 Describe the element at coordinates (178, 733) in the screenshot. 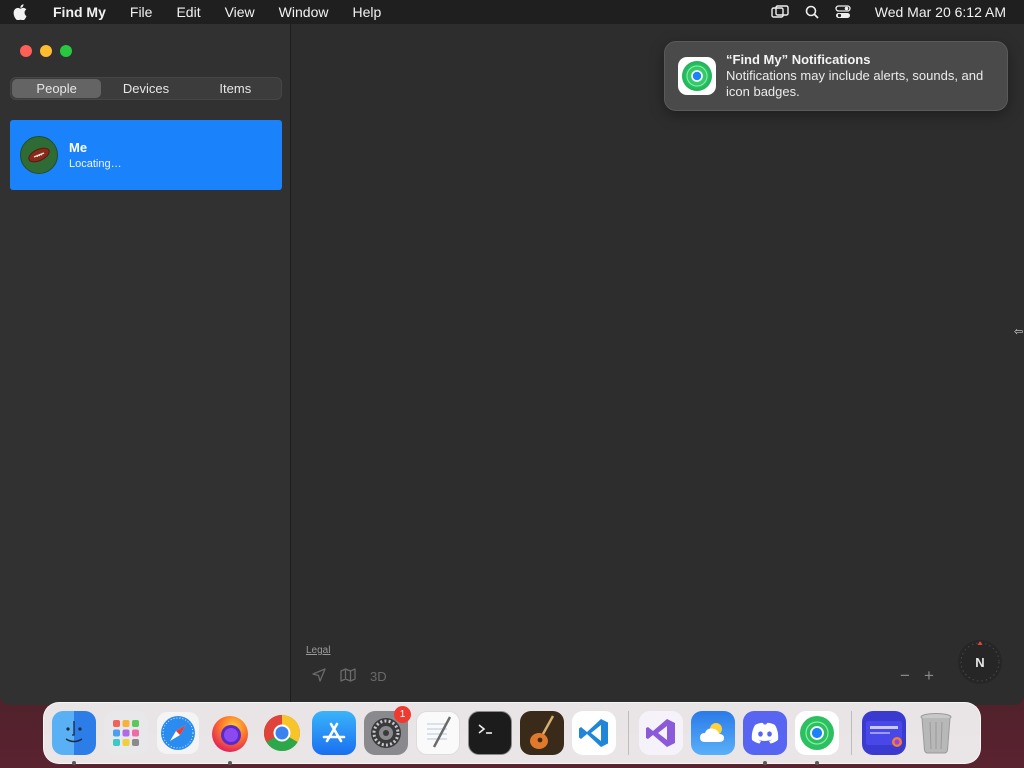

I see `safari-icon` at that location.